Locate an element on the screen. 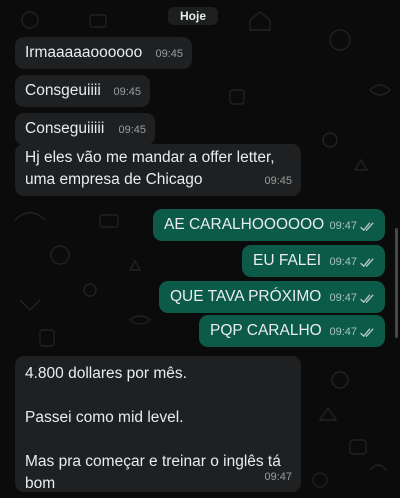 This screenshot has width=400, height=498. message-bubble-outgoing: QUE TAVA PRÓXIMO 09:47 is located at coordinates (272, 297).